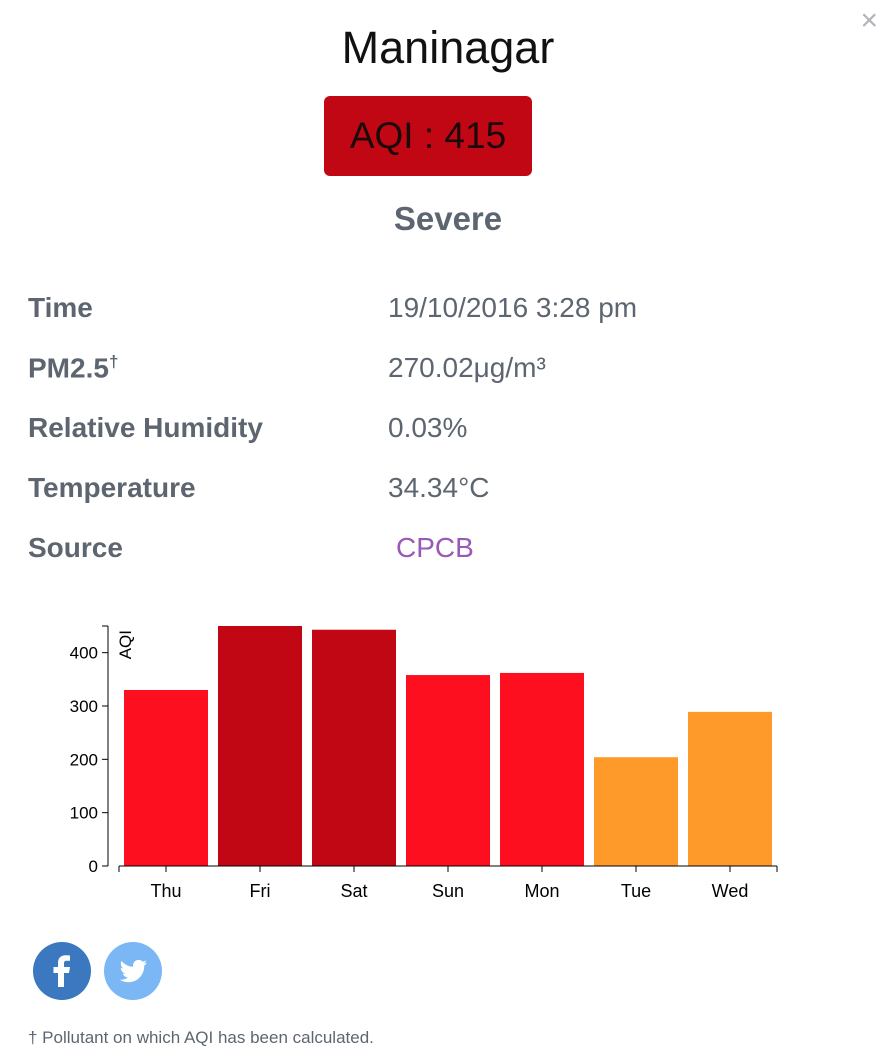 This screenshot has width=896, height=1060. I want to click on temperature-value: 34.34°C, so click(439, 487).